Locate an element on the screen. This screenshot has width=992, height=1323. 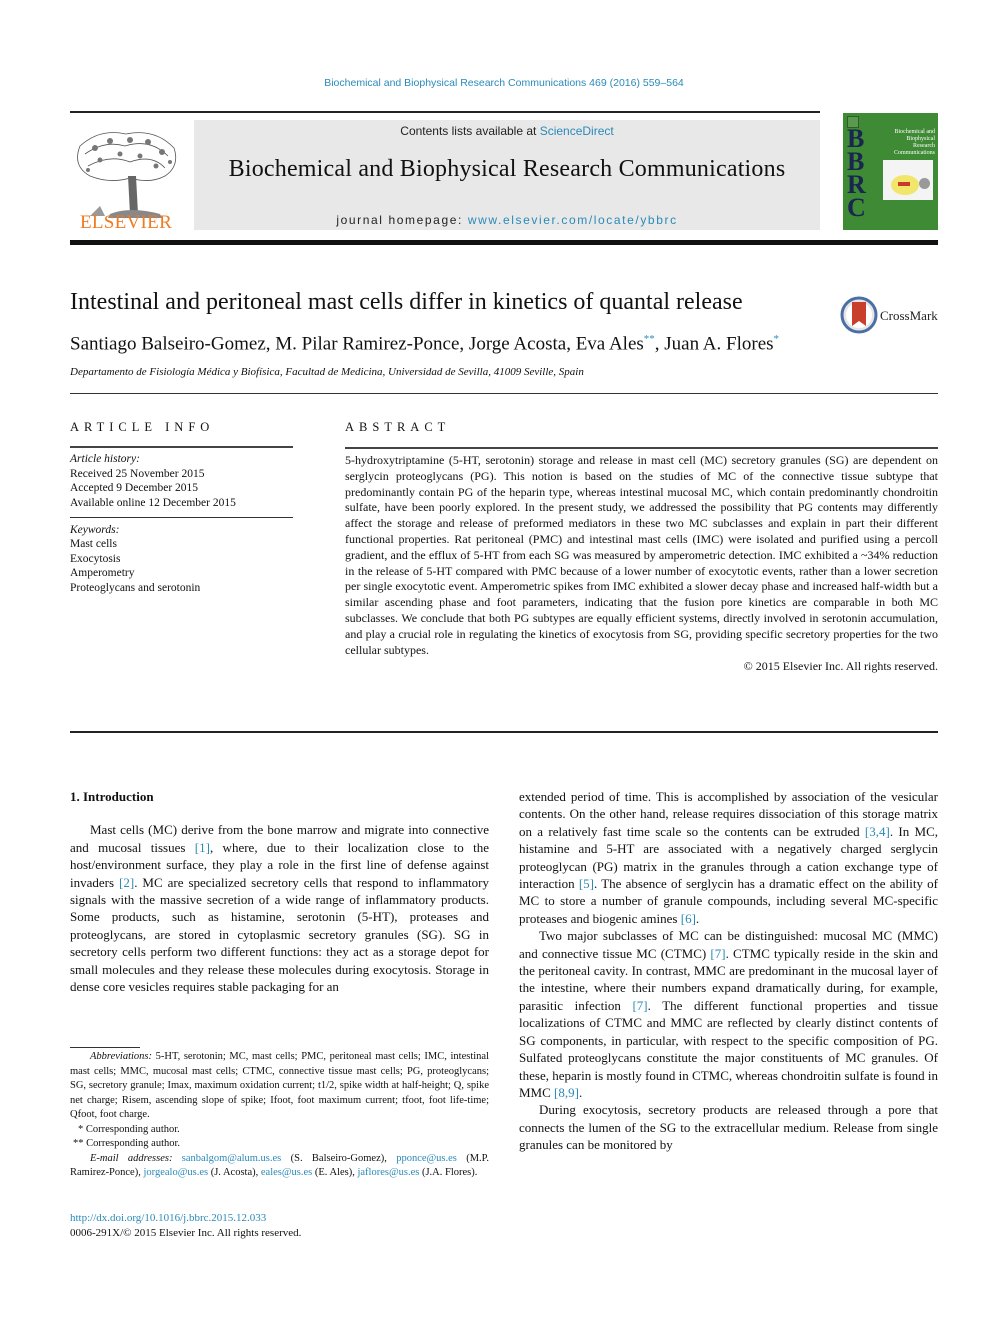
footnote-rule is located at coordinates (105, 1047).